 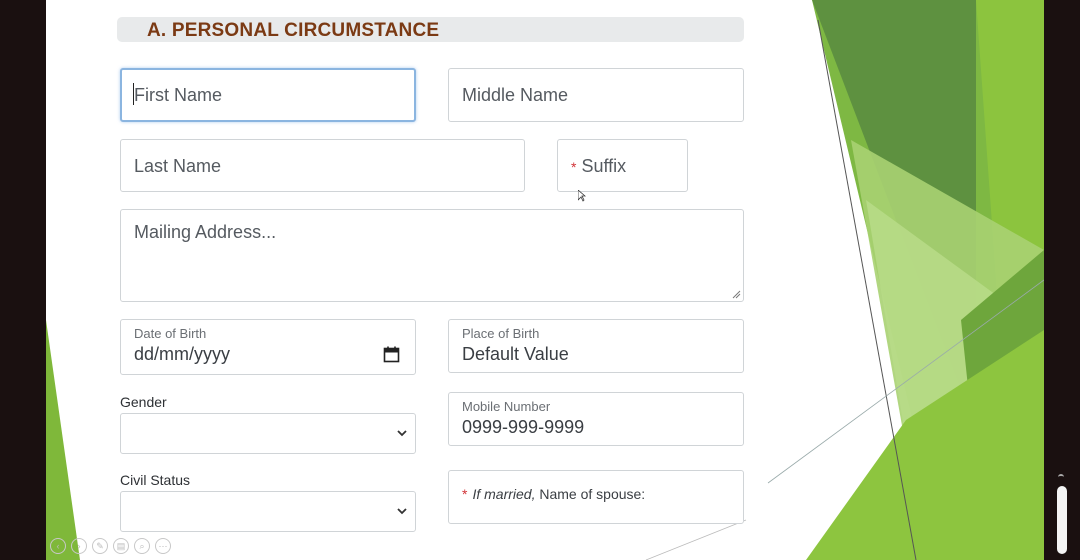 What do you see at coordinates (268, 347) in the screenshot?
I see `date-of-birth-input: Date of Birth dd/mm/yyyy` at bounding box center [268, 347].